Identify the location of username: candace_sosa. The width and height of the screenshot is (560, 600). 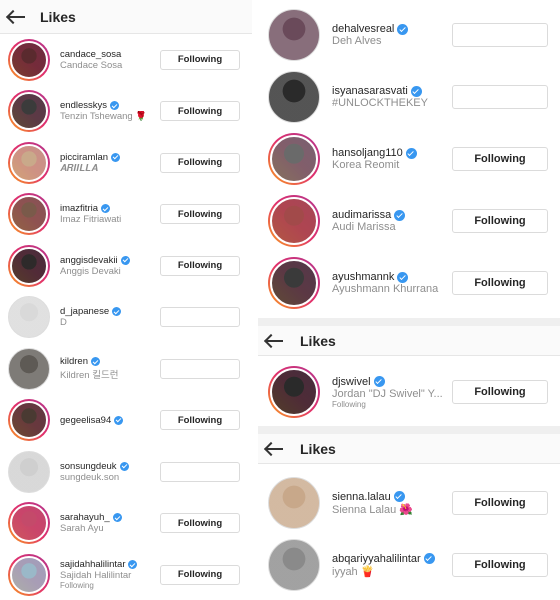
(110, 54).